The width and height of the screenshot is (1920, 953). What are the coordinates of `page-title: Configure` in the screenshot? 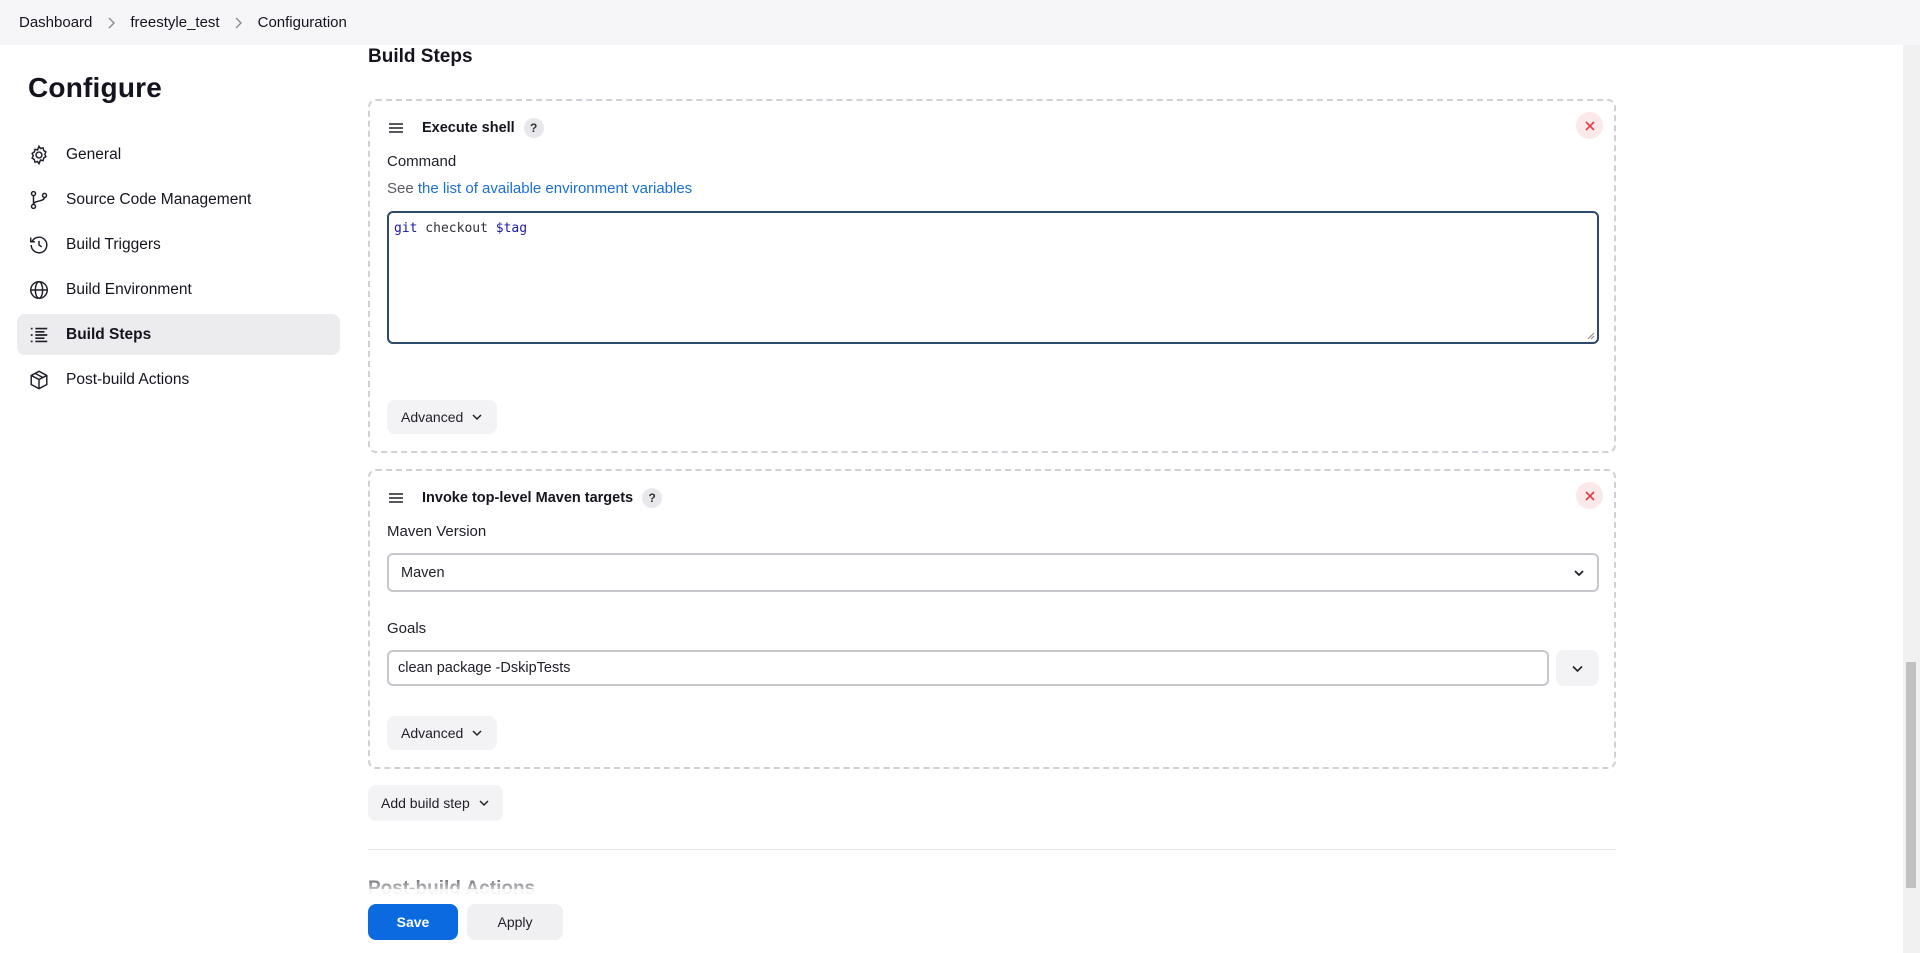 It's located at (95, 87).